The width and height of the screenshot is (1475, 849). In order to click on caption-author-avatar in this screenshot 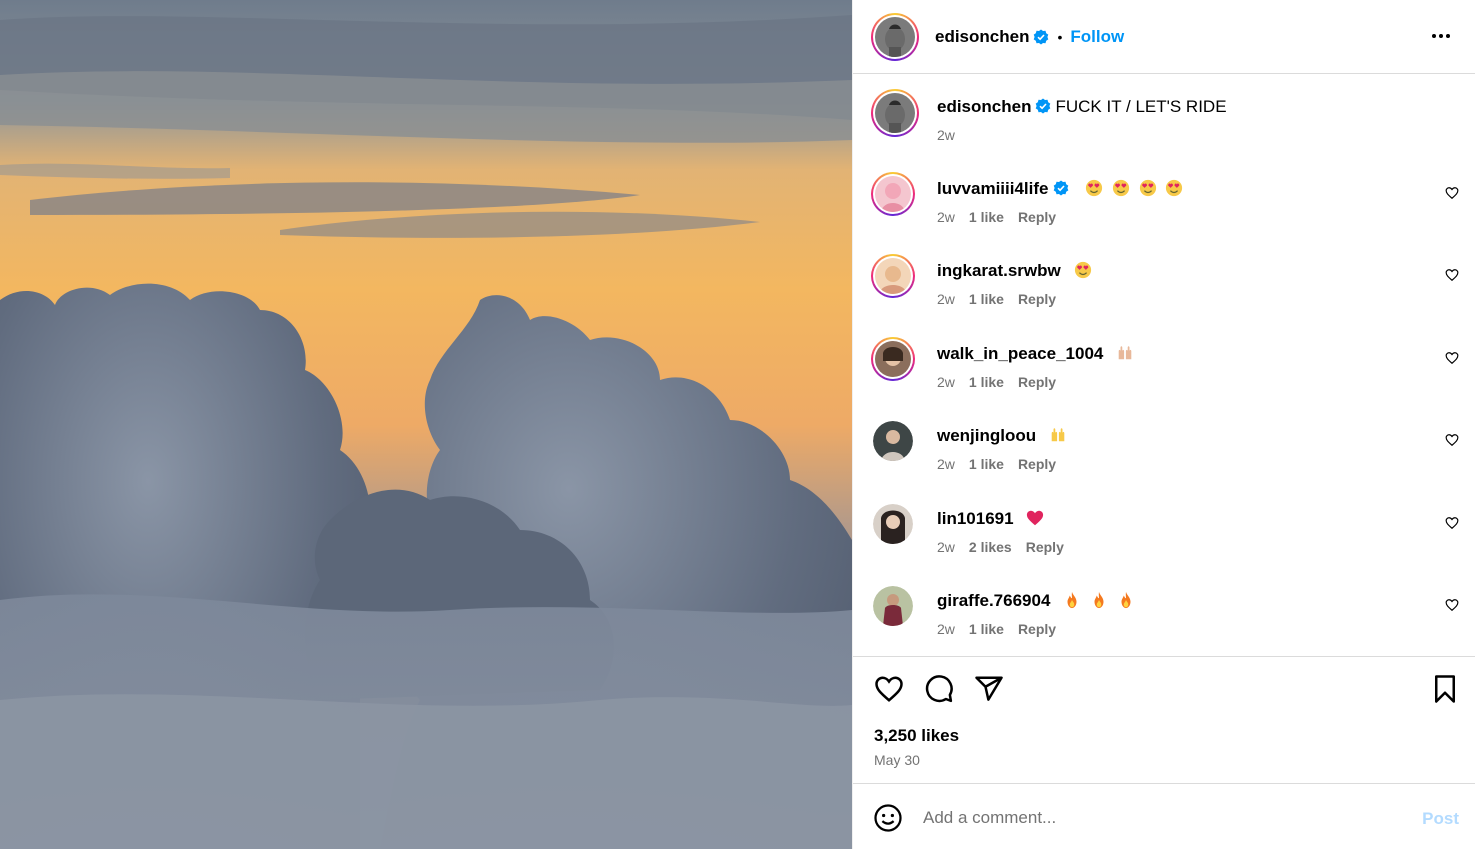, I will do `click(895, 113)`.